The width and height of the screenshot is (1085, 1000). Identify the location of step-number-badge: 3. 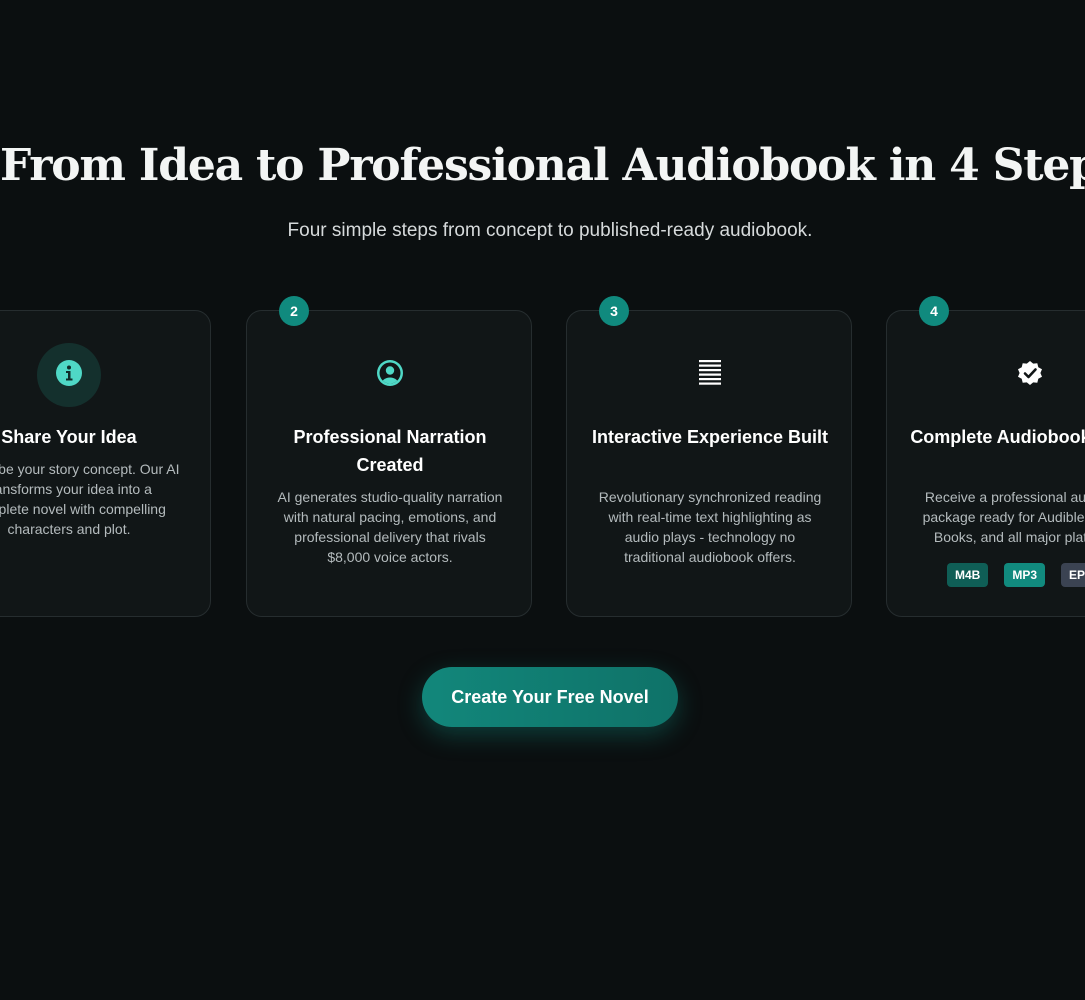
(614, 311).